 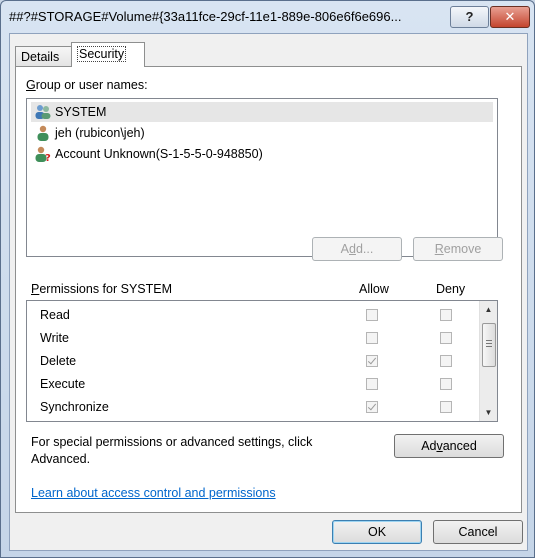 I want to click on permission-name: Synchronize, so click(x=74, y=407).